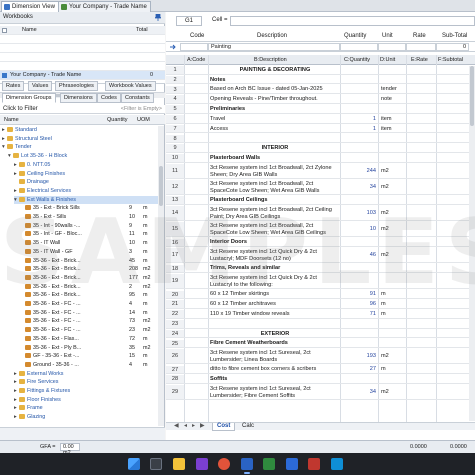 The height and width of the screenshot is (475, 475). What do you see at coordinates (175, 171) in the screenshot?
I see `row-number: 11` at bounding box center [175, 171].